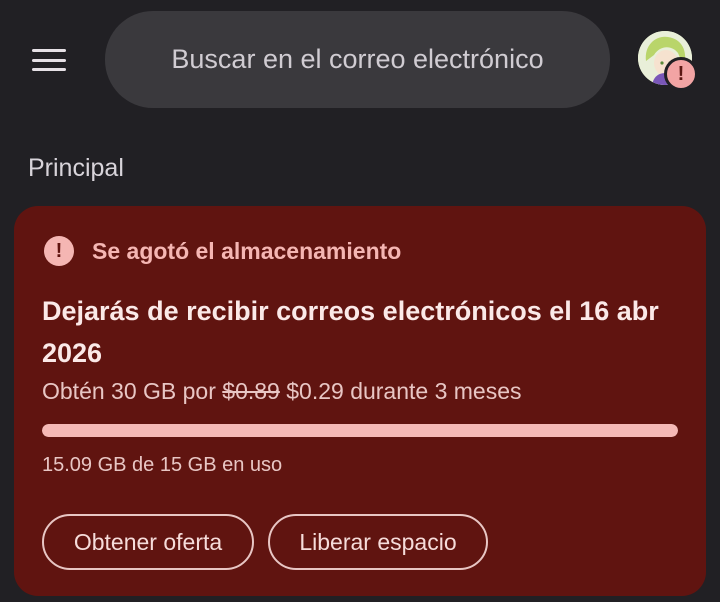  I want to click on warning-row: ! Se agotó el almacenamiento, so click(222, 251).